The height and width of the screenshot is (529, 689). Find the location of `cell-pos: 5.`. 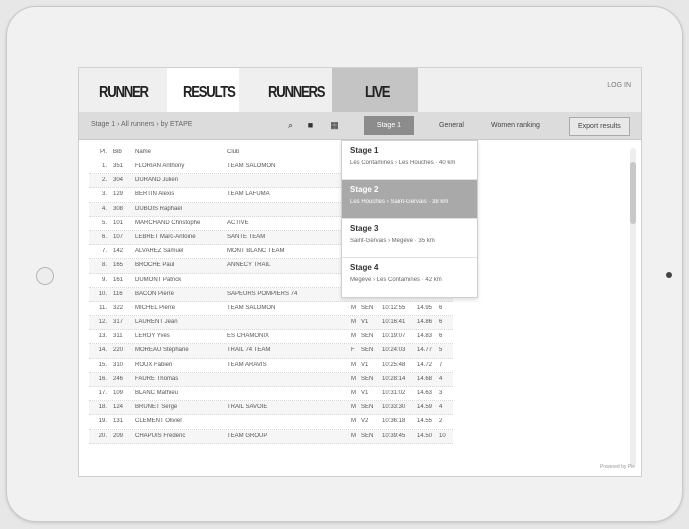

cell-pos: 5. is located at coordinates (104, 222).